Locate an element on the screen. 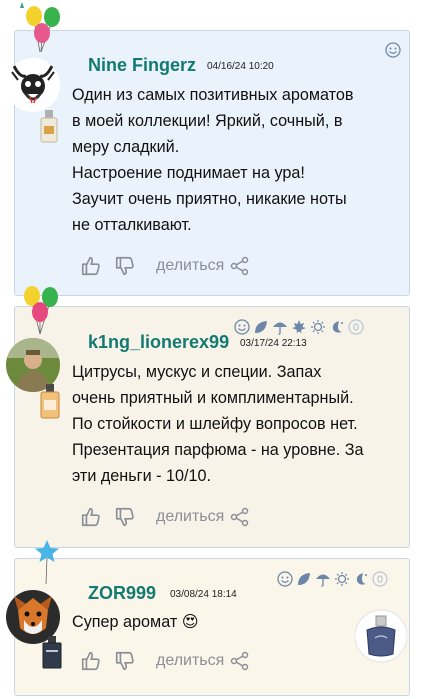 This screenshot has height=699, width=424. review-date: 04/16/24 10:20 is located at coordinates (240, 66).